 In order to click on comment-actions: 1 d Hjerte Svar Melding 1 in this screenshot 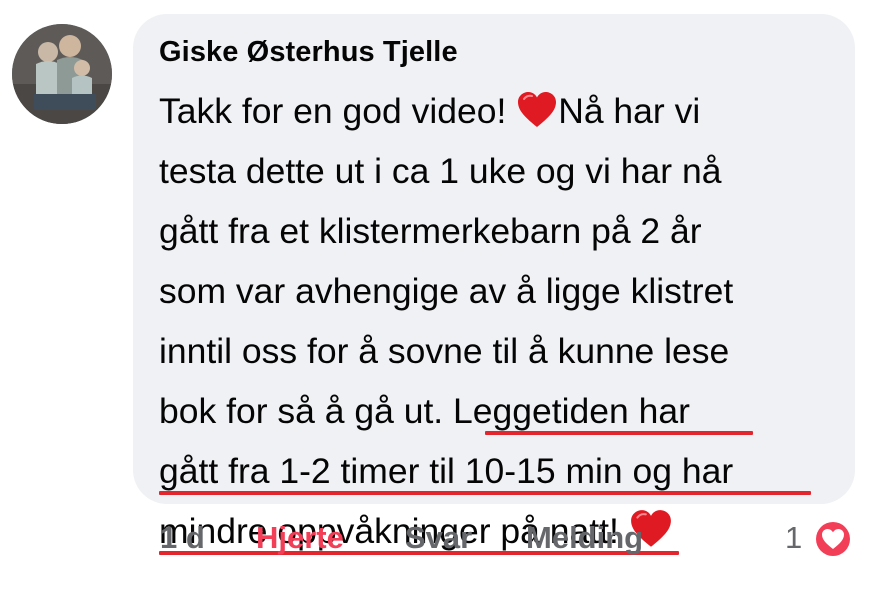, I will do `click(436, 542)`.